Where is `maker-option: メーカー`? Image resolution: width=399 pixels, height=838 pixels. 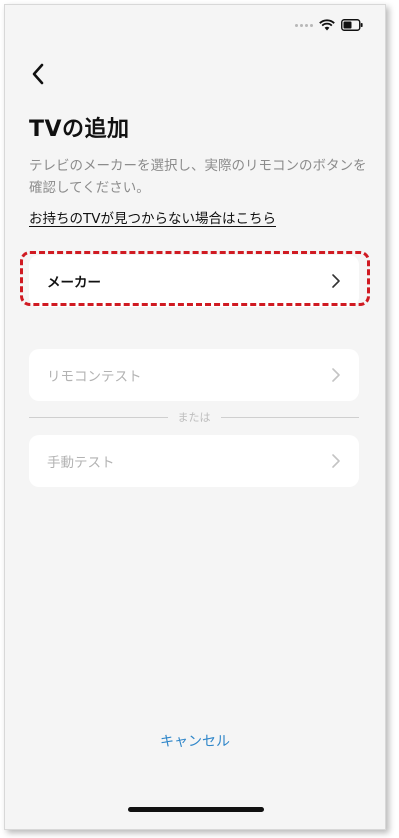
maker-option: メーカー is located at coordinates (194, 281).